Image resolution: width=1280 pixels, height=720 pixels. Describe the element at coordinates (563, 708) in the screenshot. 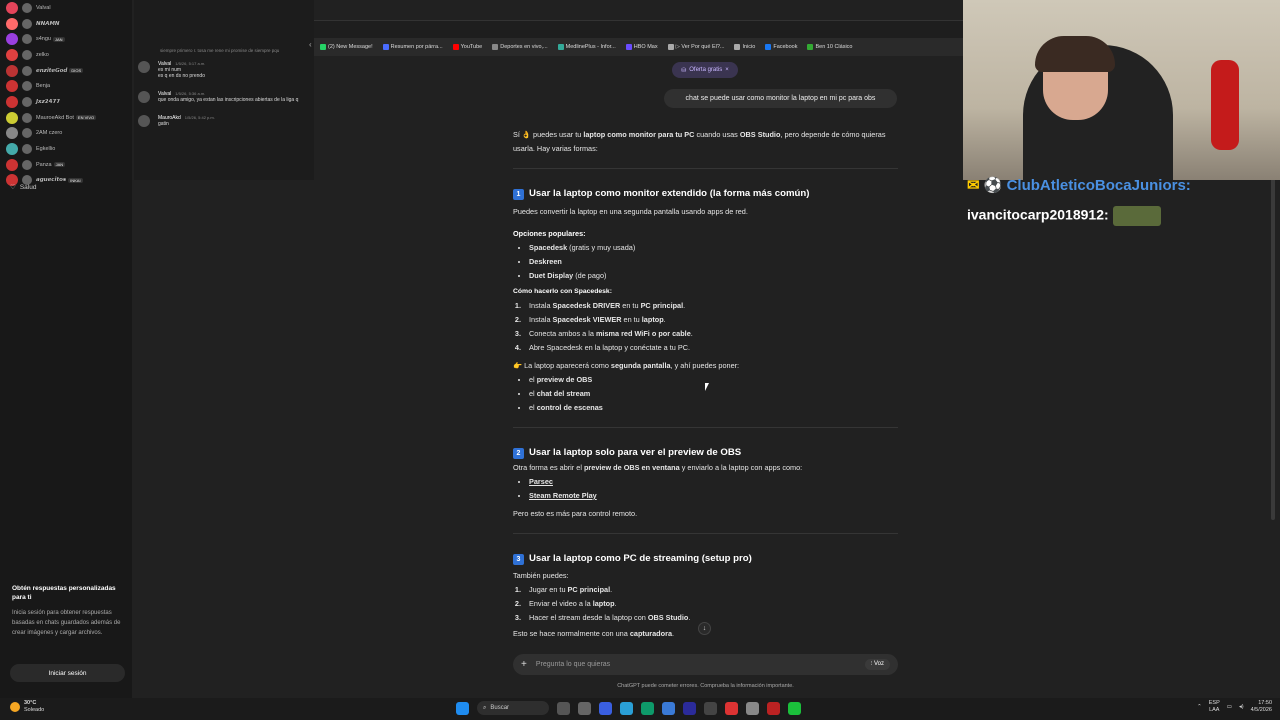

I see `explorer-icon` at that location.